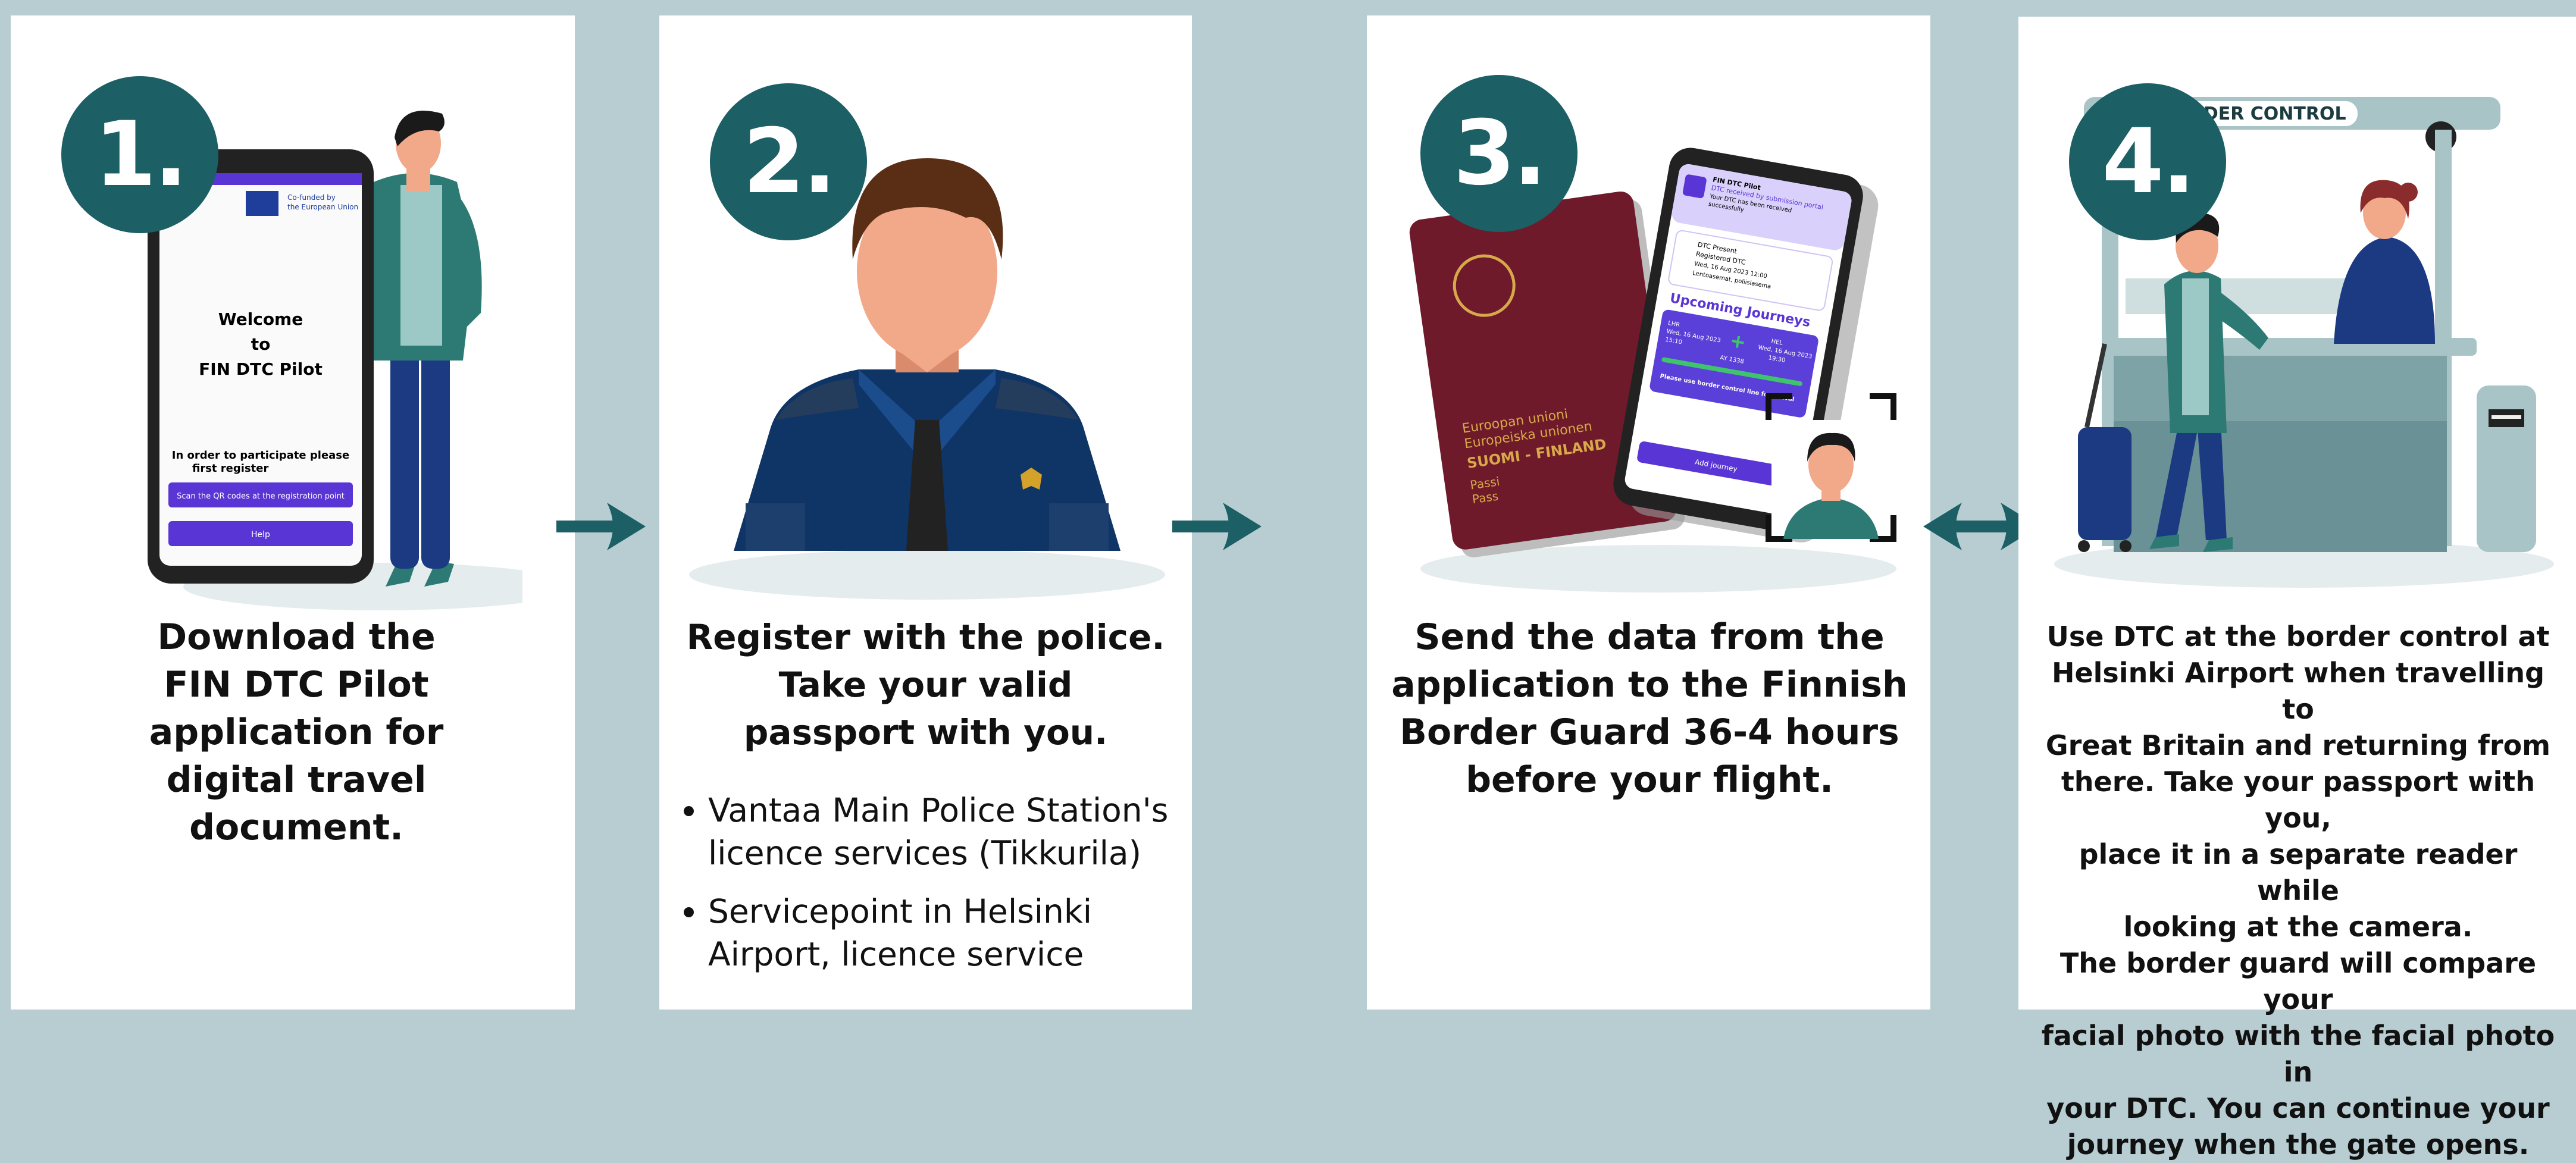 This screenshot has height=1163, width=2576. Describe the element at coordinates (2298, 1108) in the screenshot. I see `caption-line: your DTC. You can continue your` at that location.